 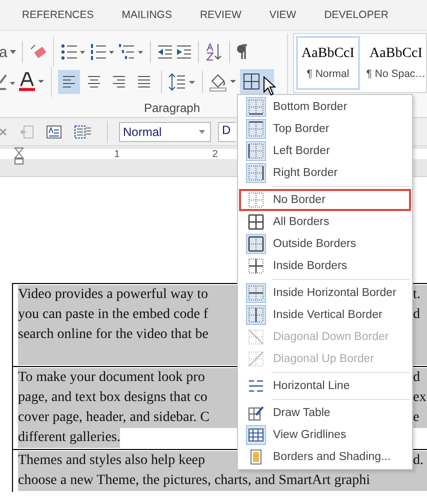 What do you see at coordinates (325, 435) in the screenshot?
I see `menu-item: View Gridlines` at bounding box center [325, 435].